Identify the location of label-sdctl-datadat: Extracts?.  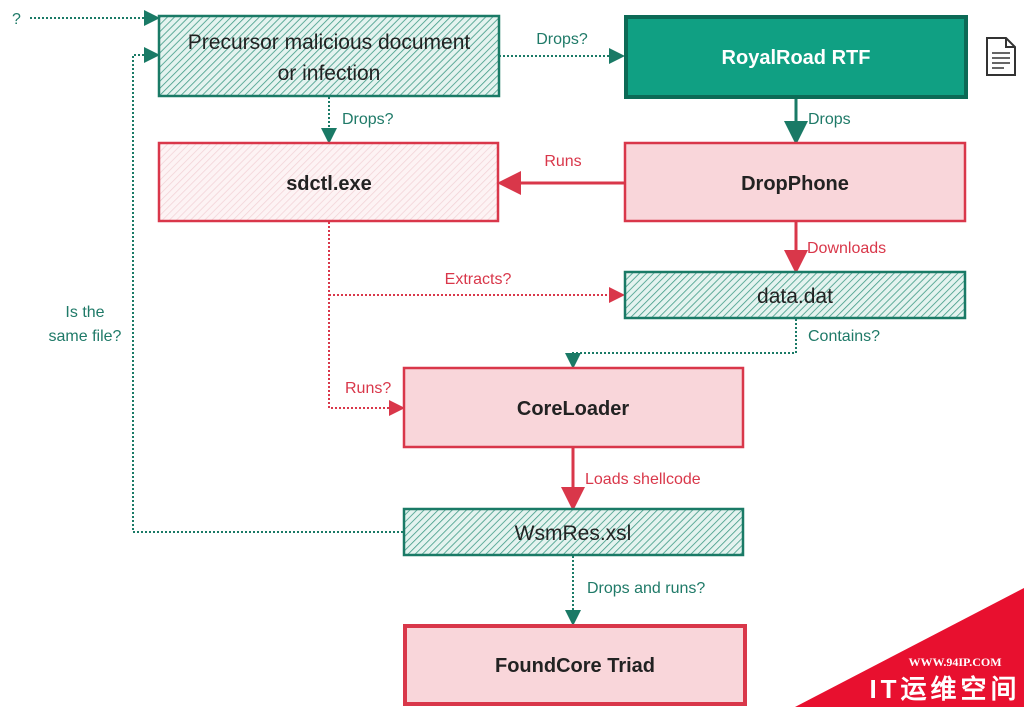
(478, 279).